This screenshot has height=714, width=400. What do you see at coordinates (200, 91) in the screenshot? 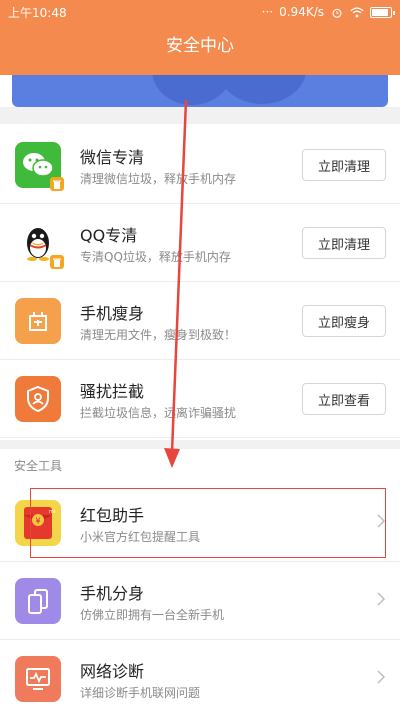
I see `top-banner` at bounding box center [200, 91].